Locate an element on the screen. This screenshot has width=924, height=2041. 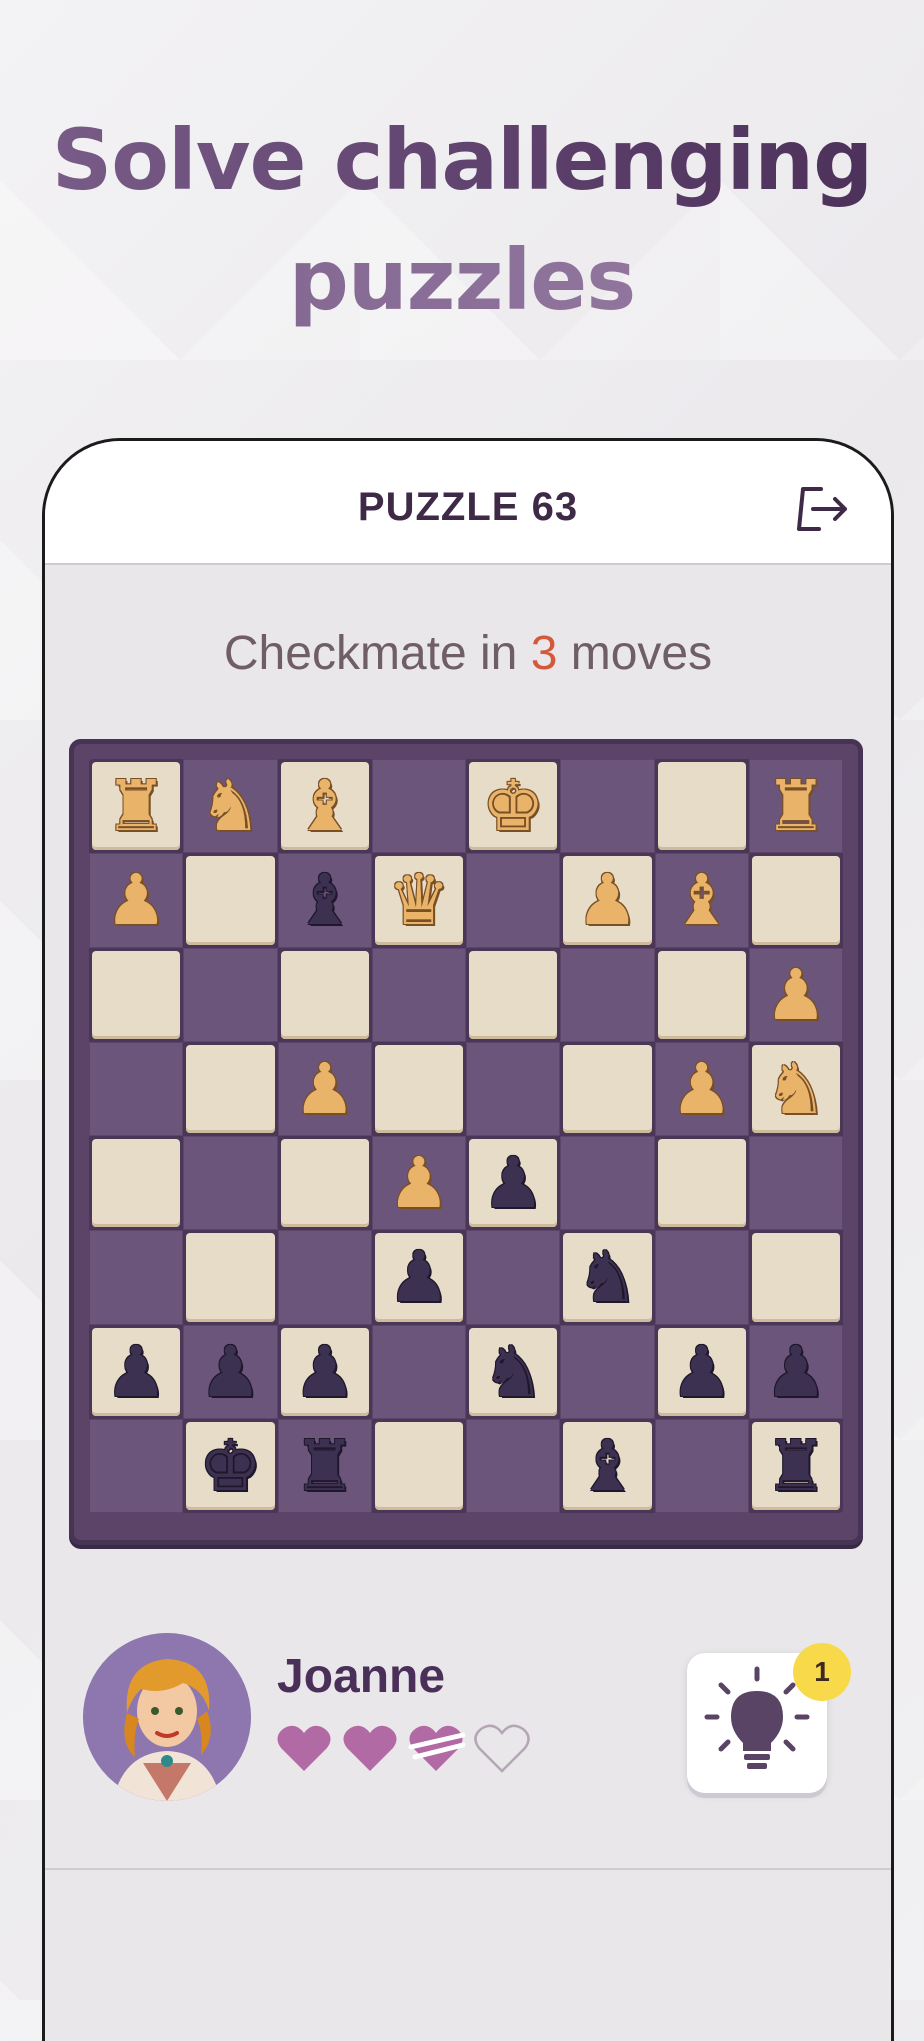
board-square-h7 is located at coordinates (795, 900).